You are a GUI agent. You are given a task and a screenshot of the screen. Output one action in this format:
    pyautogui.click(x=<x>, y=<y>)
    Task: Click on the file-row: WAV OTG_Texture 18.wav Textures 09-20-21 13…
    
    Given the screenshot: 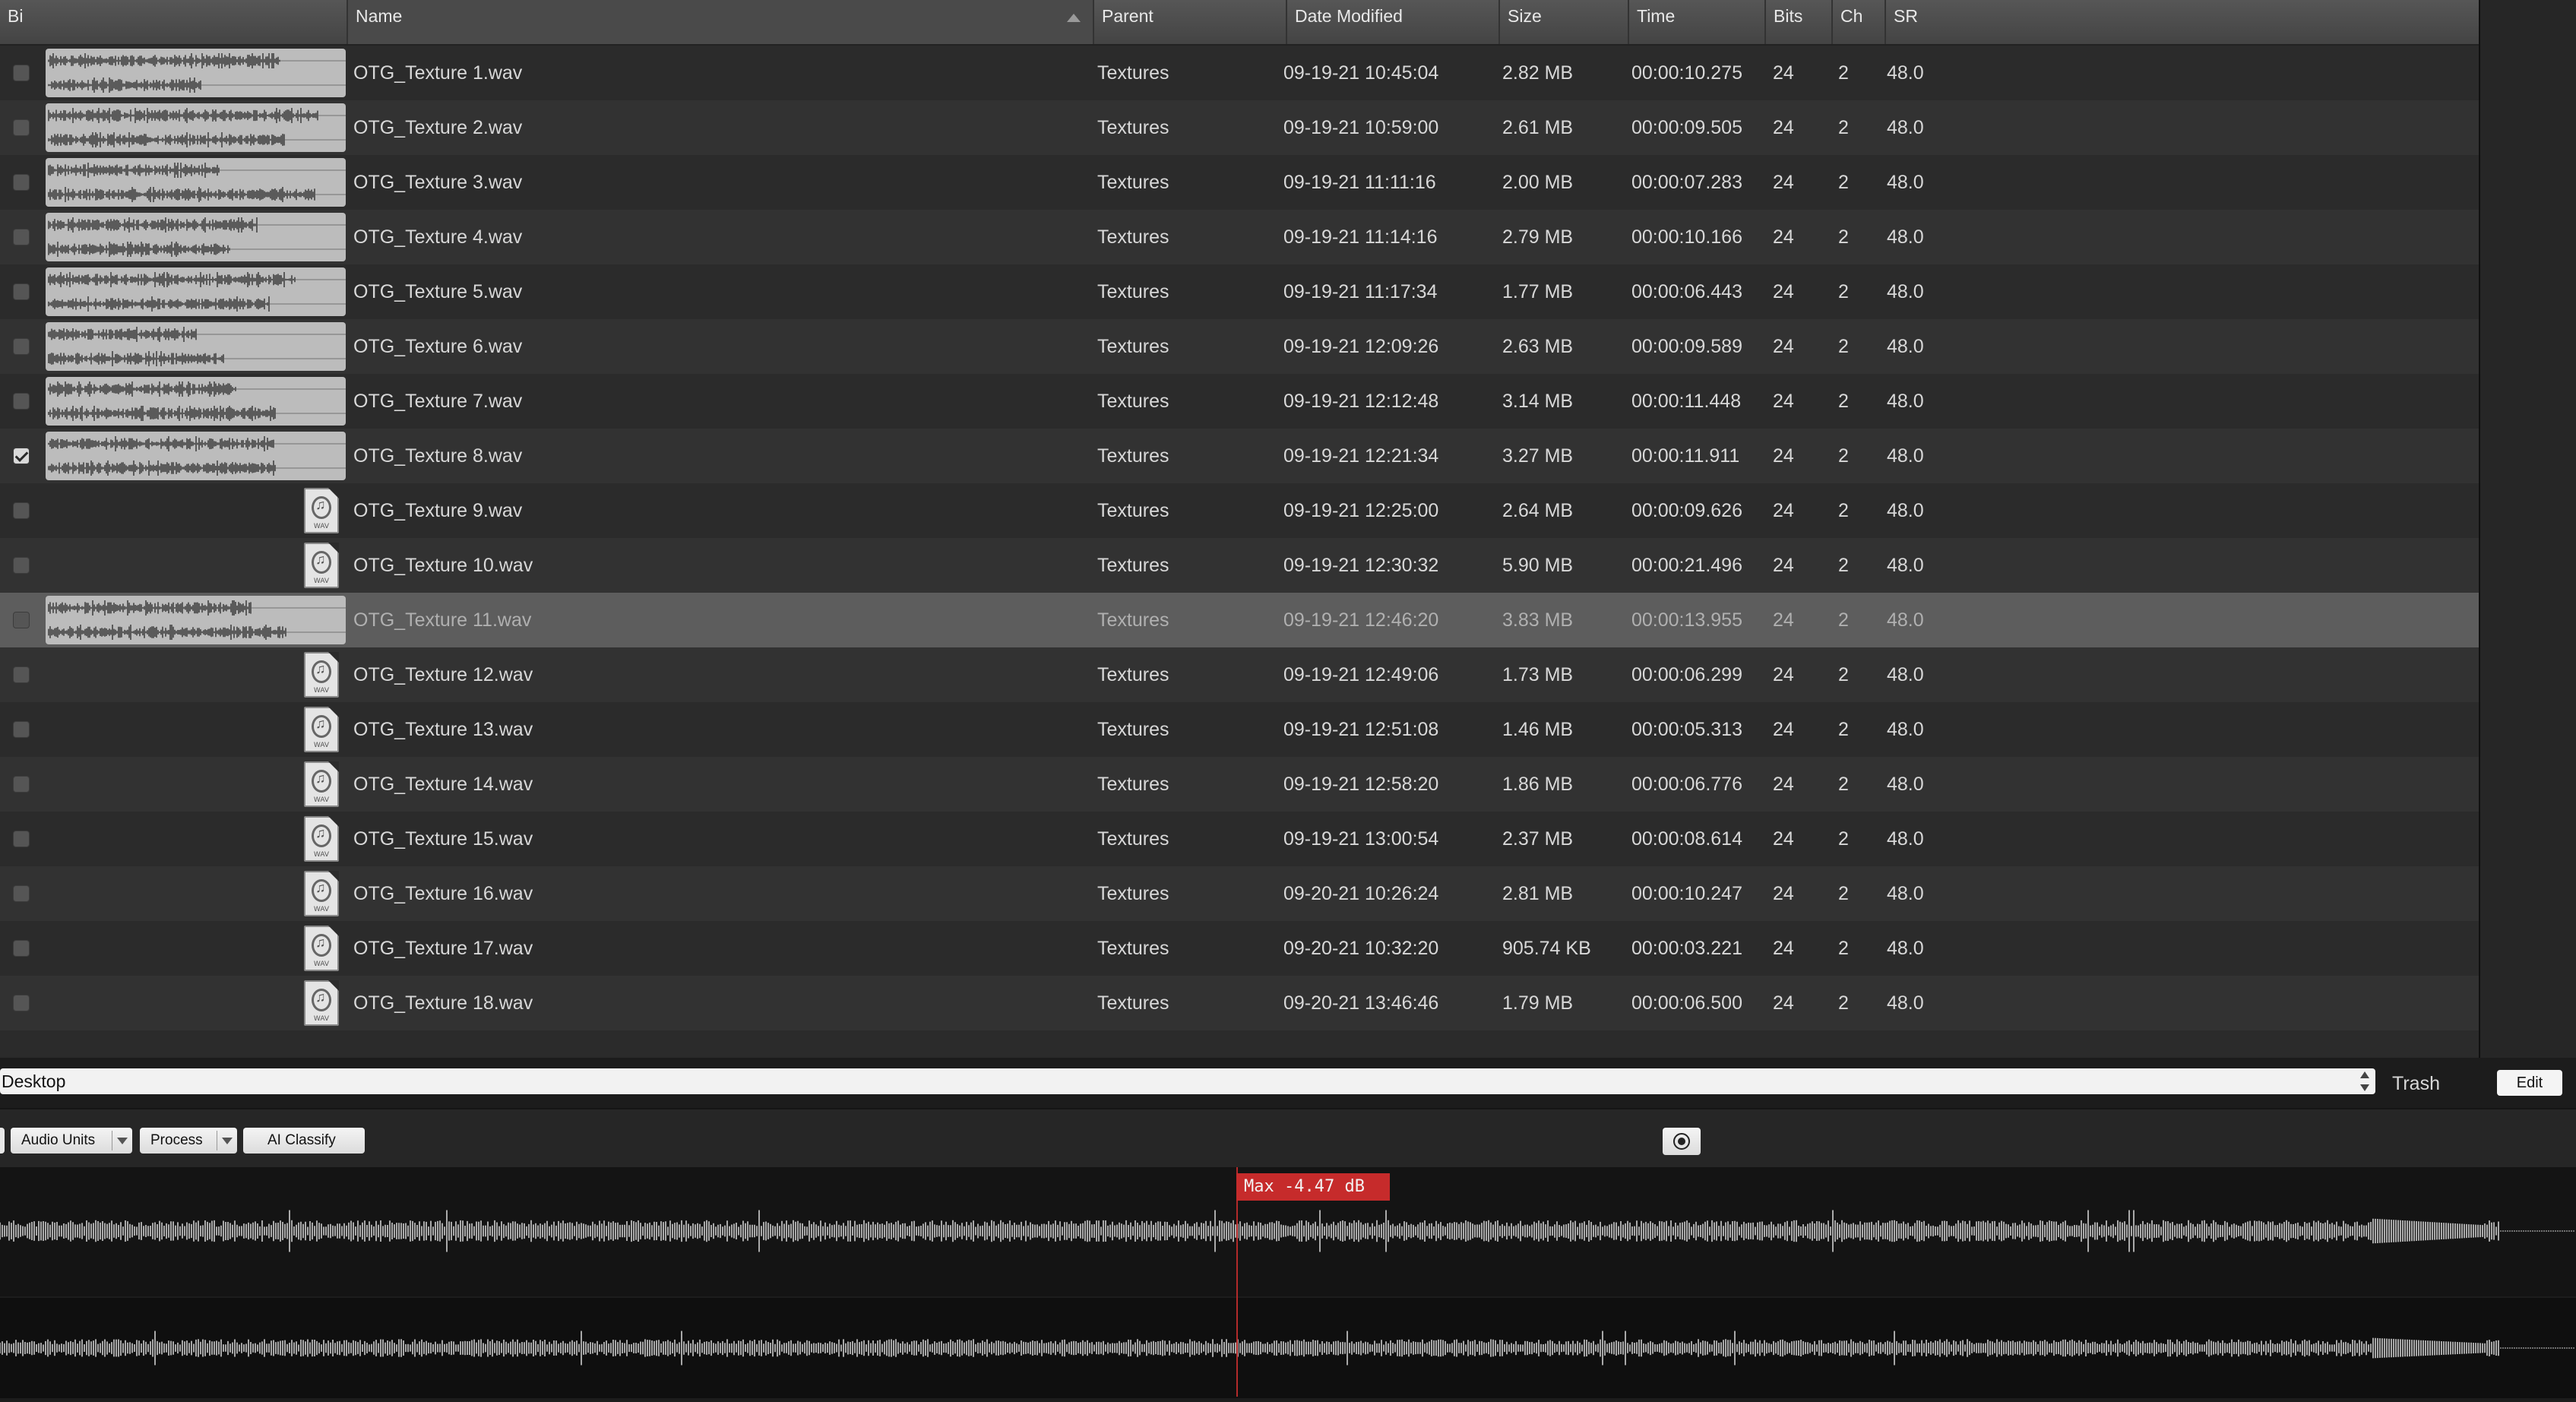 What is the action you would take?
    pyautogui.click(x=1240, y=1003)
    